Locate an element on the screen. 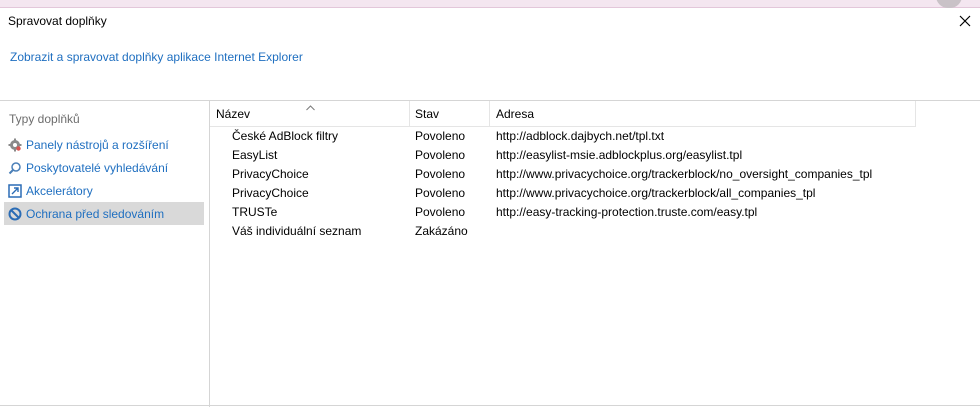 This screenshot has height=407, width=980. divider is located at coordinates (490, 405).